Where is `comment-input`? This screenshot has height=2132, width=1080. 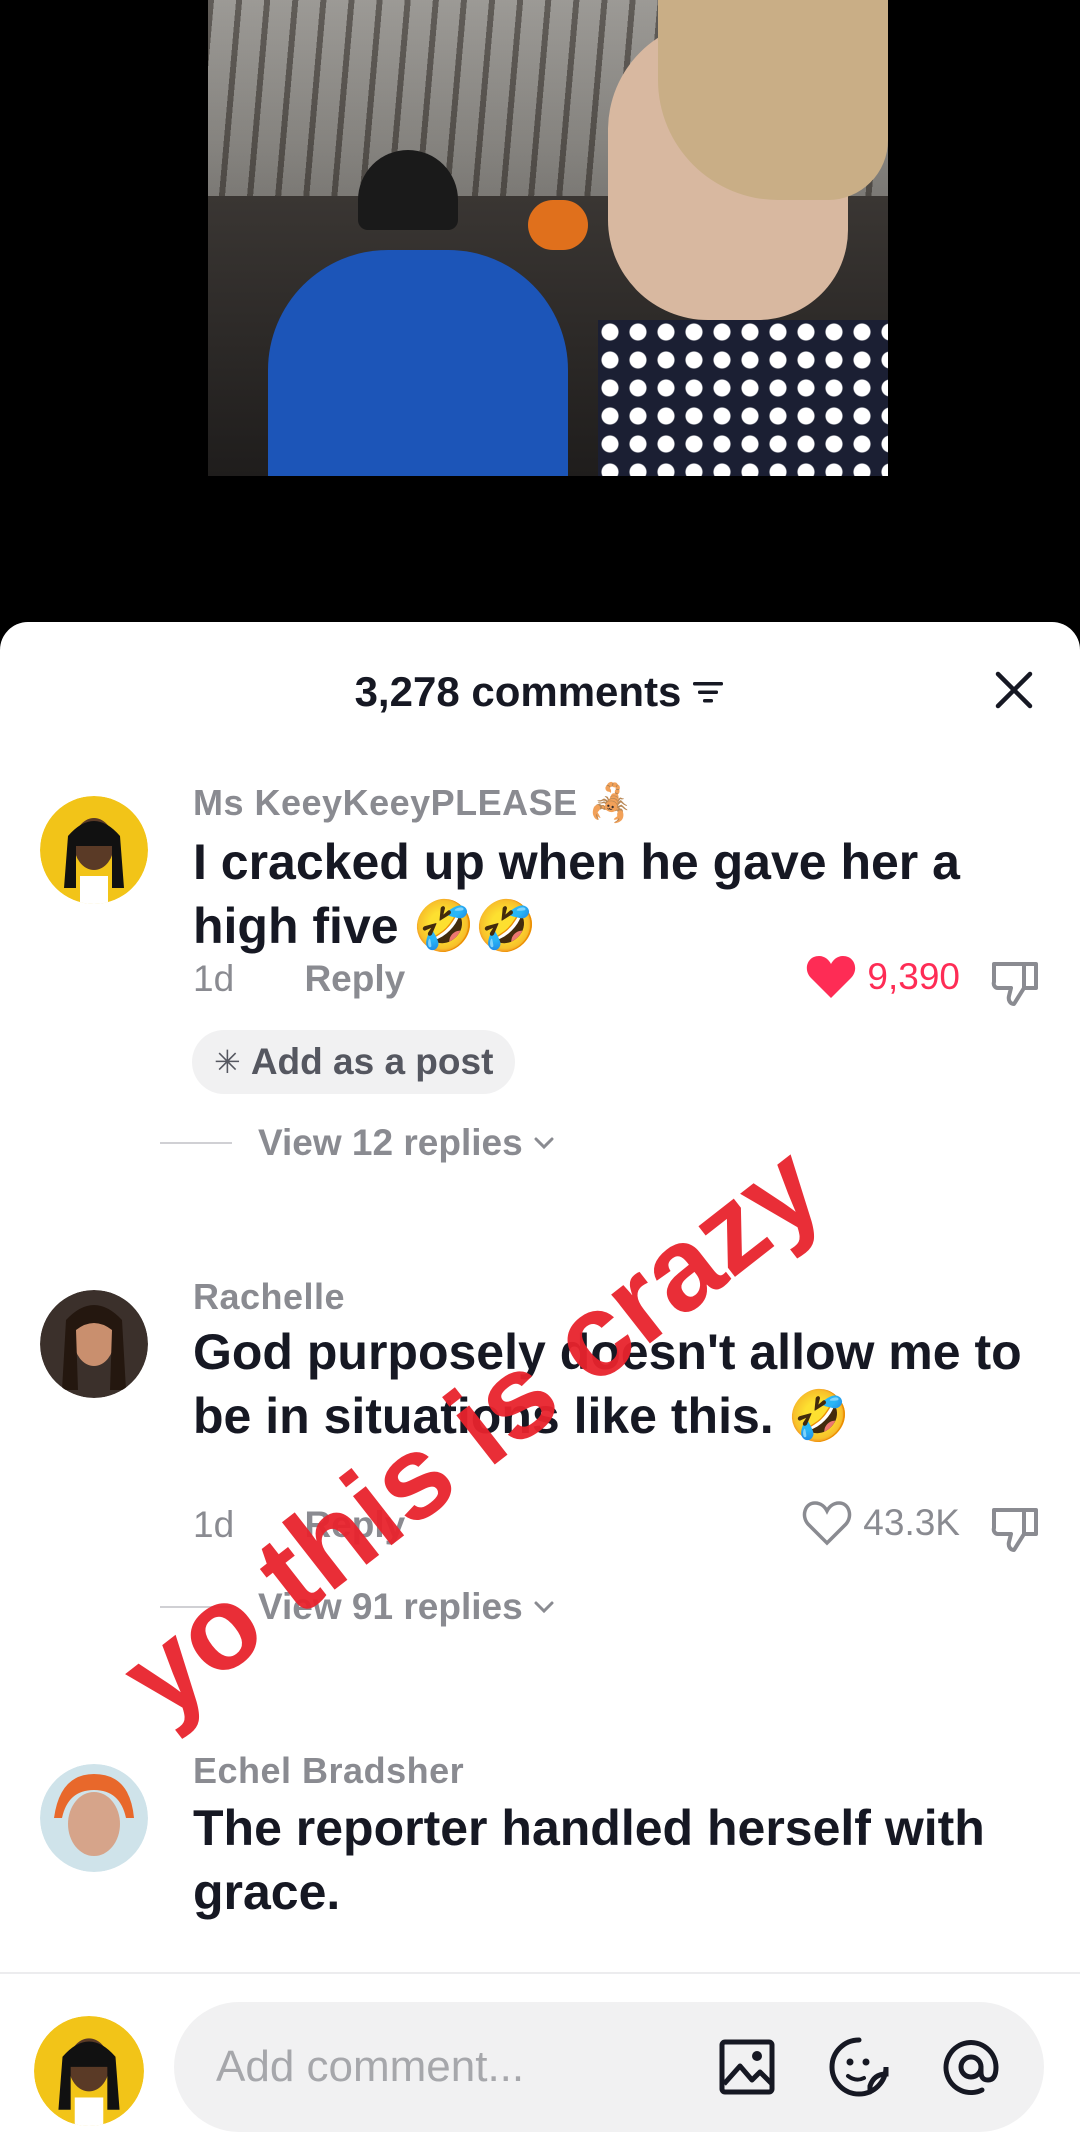
comment-input is located at coordinates (431, 2067).